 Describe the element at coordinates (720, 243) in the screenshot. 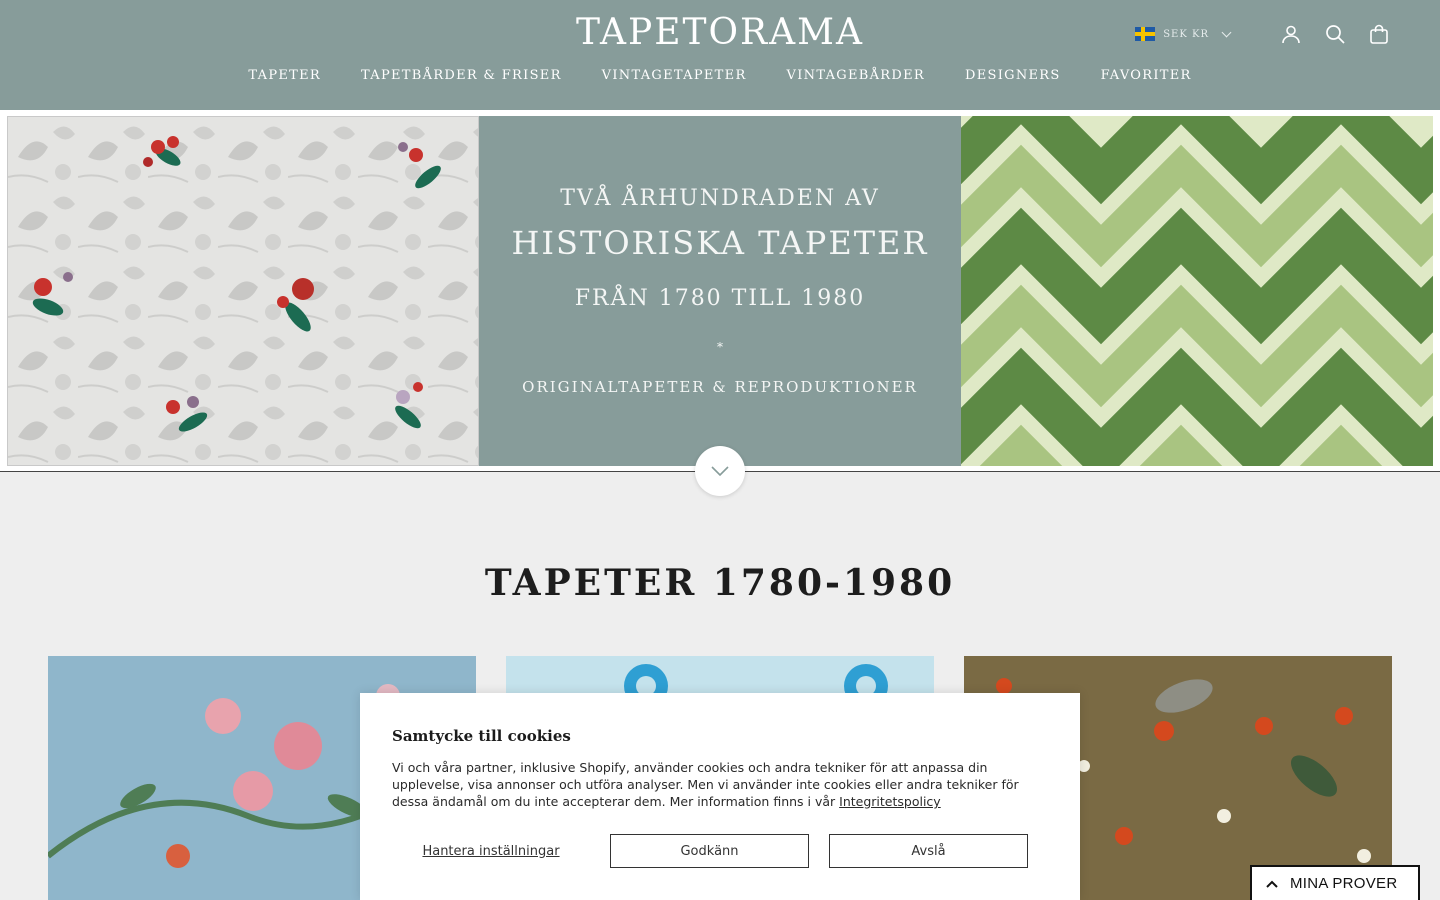

I see `hero-headline: HISTORISKA TAPETER` at that location.